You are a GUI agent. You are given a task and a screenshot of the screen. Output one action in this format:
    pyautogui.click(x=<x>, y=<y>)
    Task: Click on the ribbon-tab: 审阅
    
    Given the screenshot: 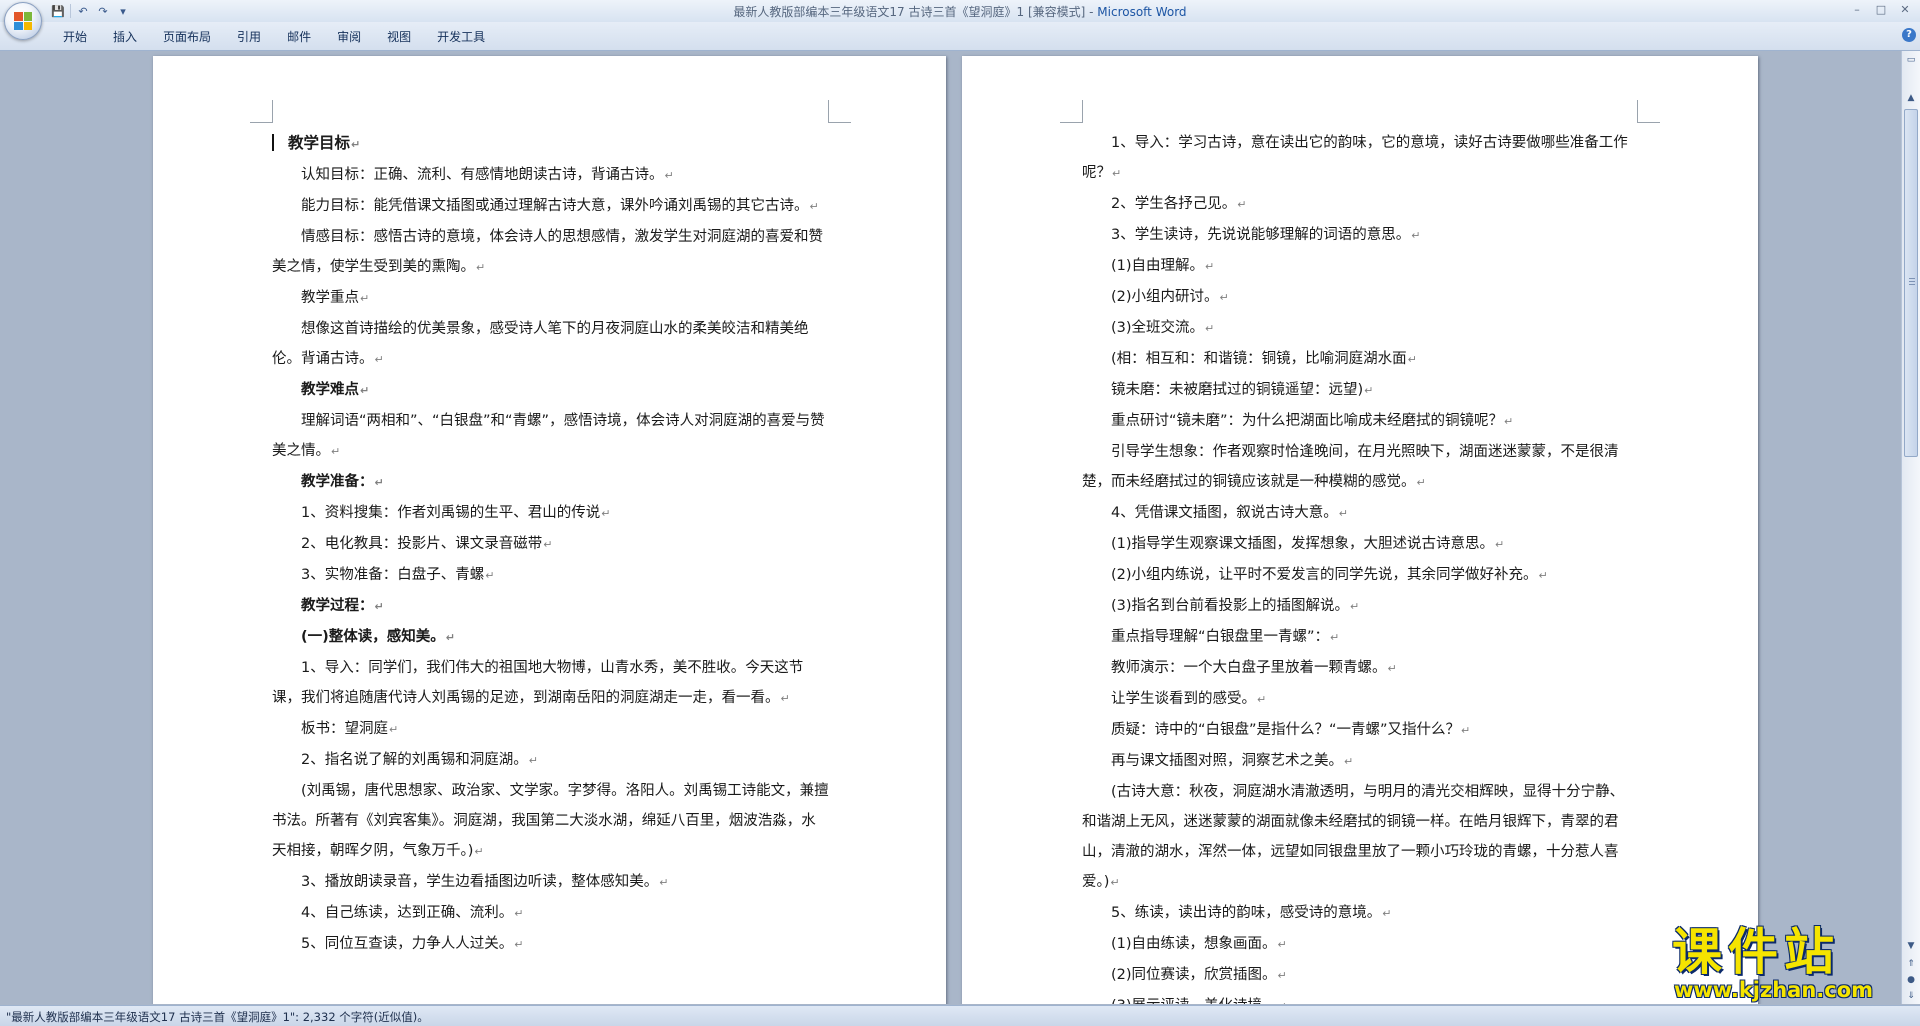 What is the action you would take?
    pyautogui.click(x=349, y=37)
    